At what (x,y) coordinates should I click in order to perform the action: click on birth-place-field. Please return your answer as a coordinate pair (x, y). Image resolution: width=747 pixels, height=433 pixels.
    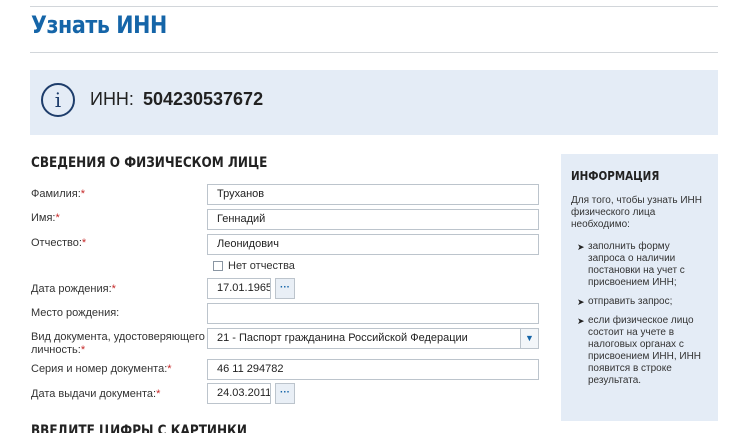
    Looking at the image, I should click on (373, 313).